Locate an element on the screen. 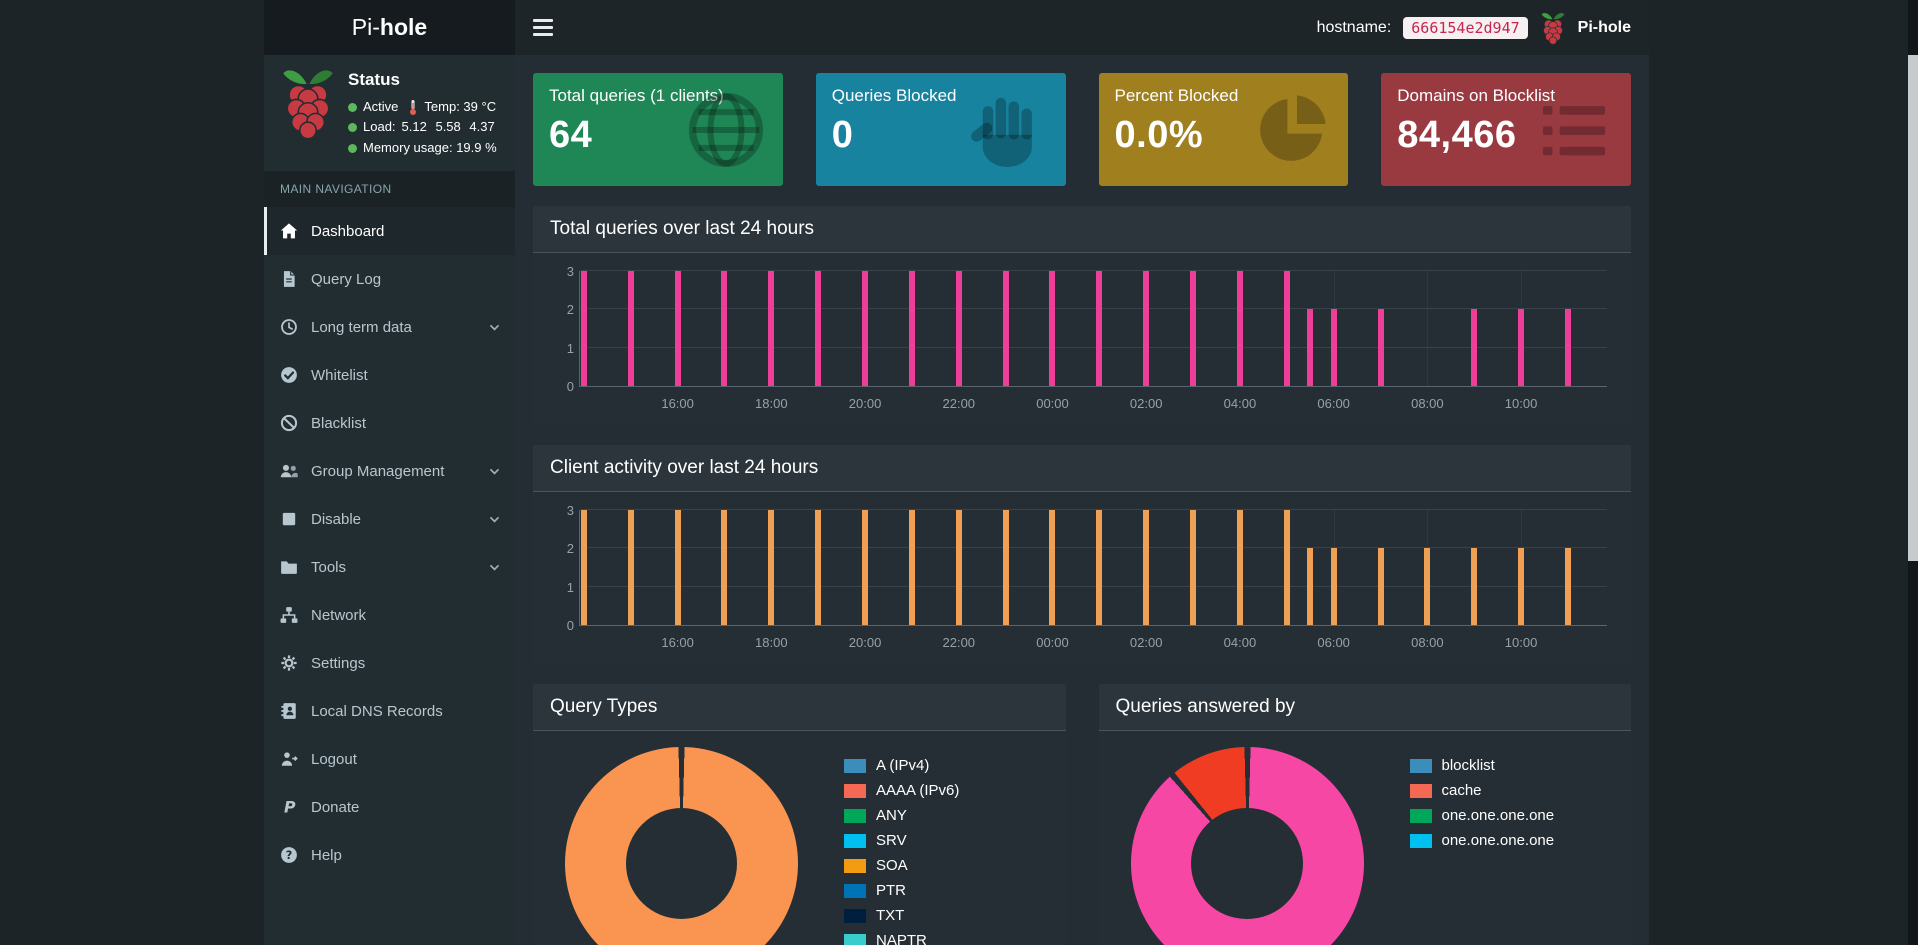  sidebar-item-dashboard: Dashboard is located at coordinates (389, 231).